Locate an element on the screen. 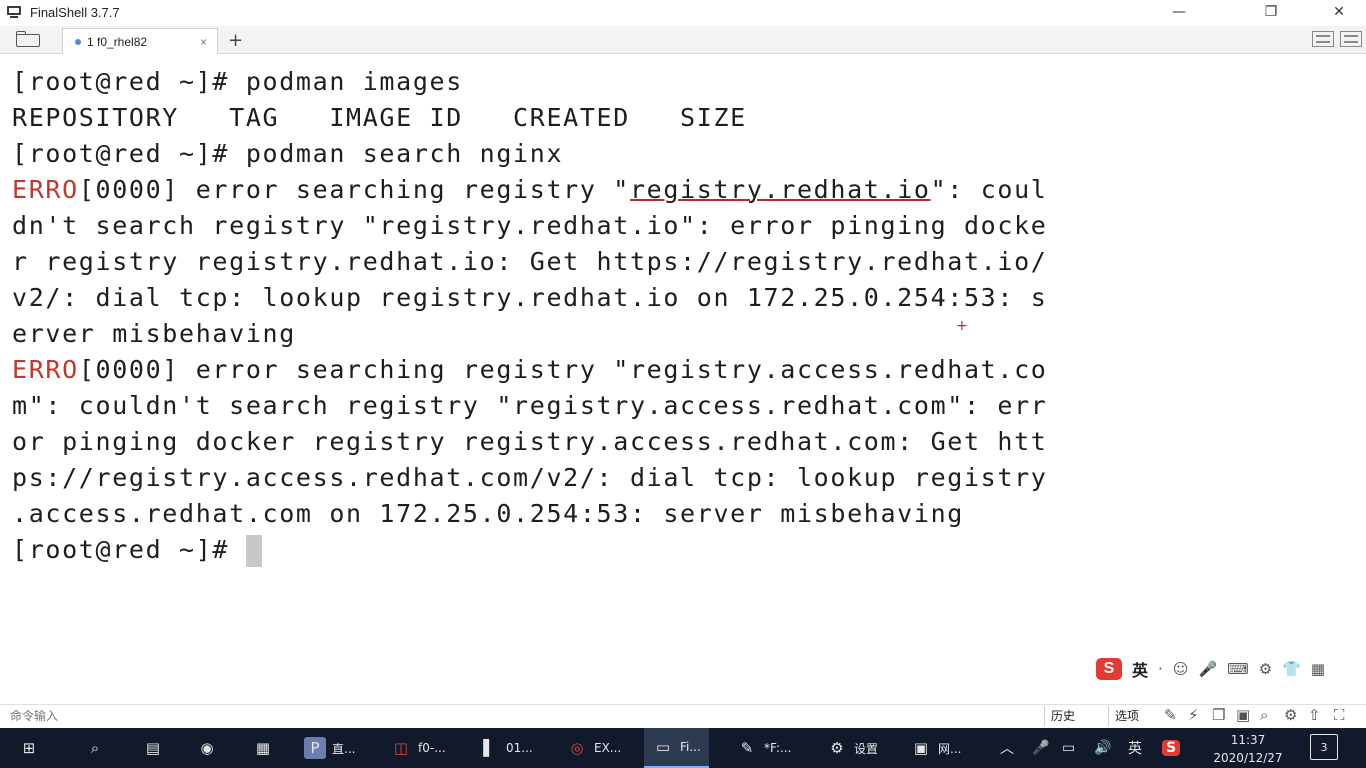 The width and height of the screenshot is (1366, 768). tab-label: 1 f0_rhel82 is located at coordinates (117, 41).